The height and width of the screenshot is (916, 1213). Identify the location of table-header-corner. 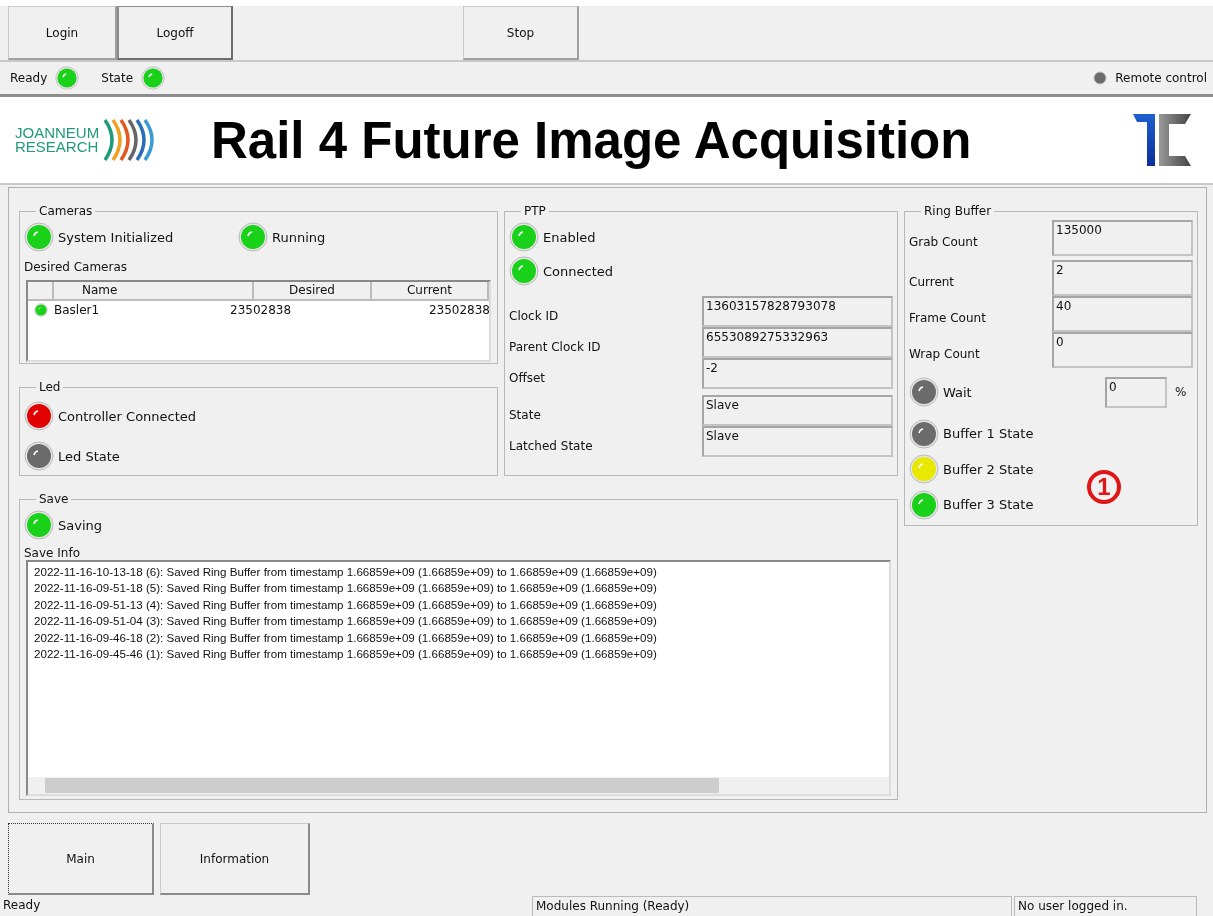
(41, 291).